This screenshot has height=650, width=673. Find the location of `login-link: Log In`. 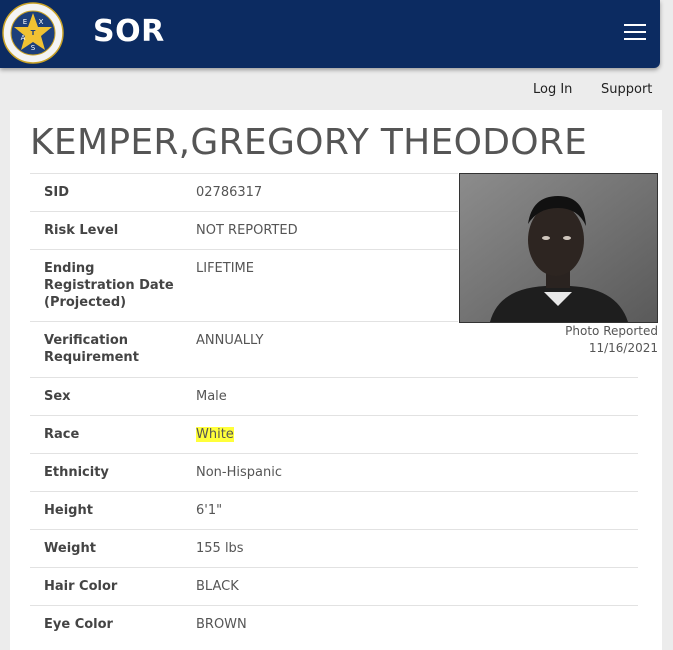

login-link: Log In is located at coordinates (552, 89).